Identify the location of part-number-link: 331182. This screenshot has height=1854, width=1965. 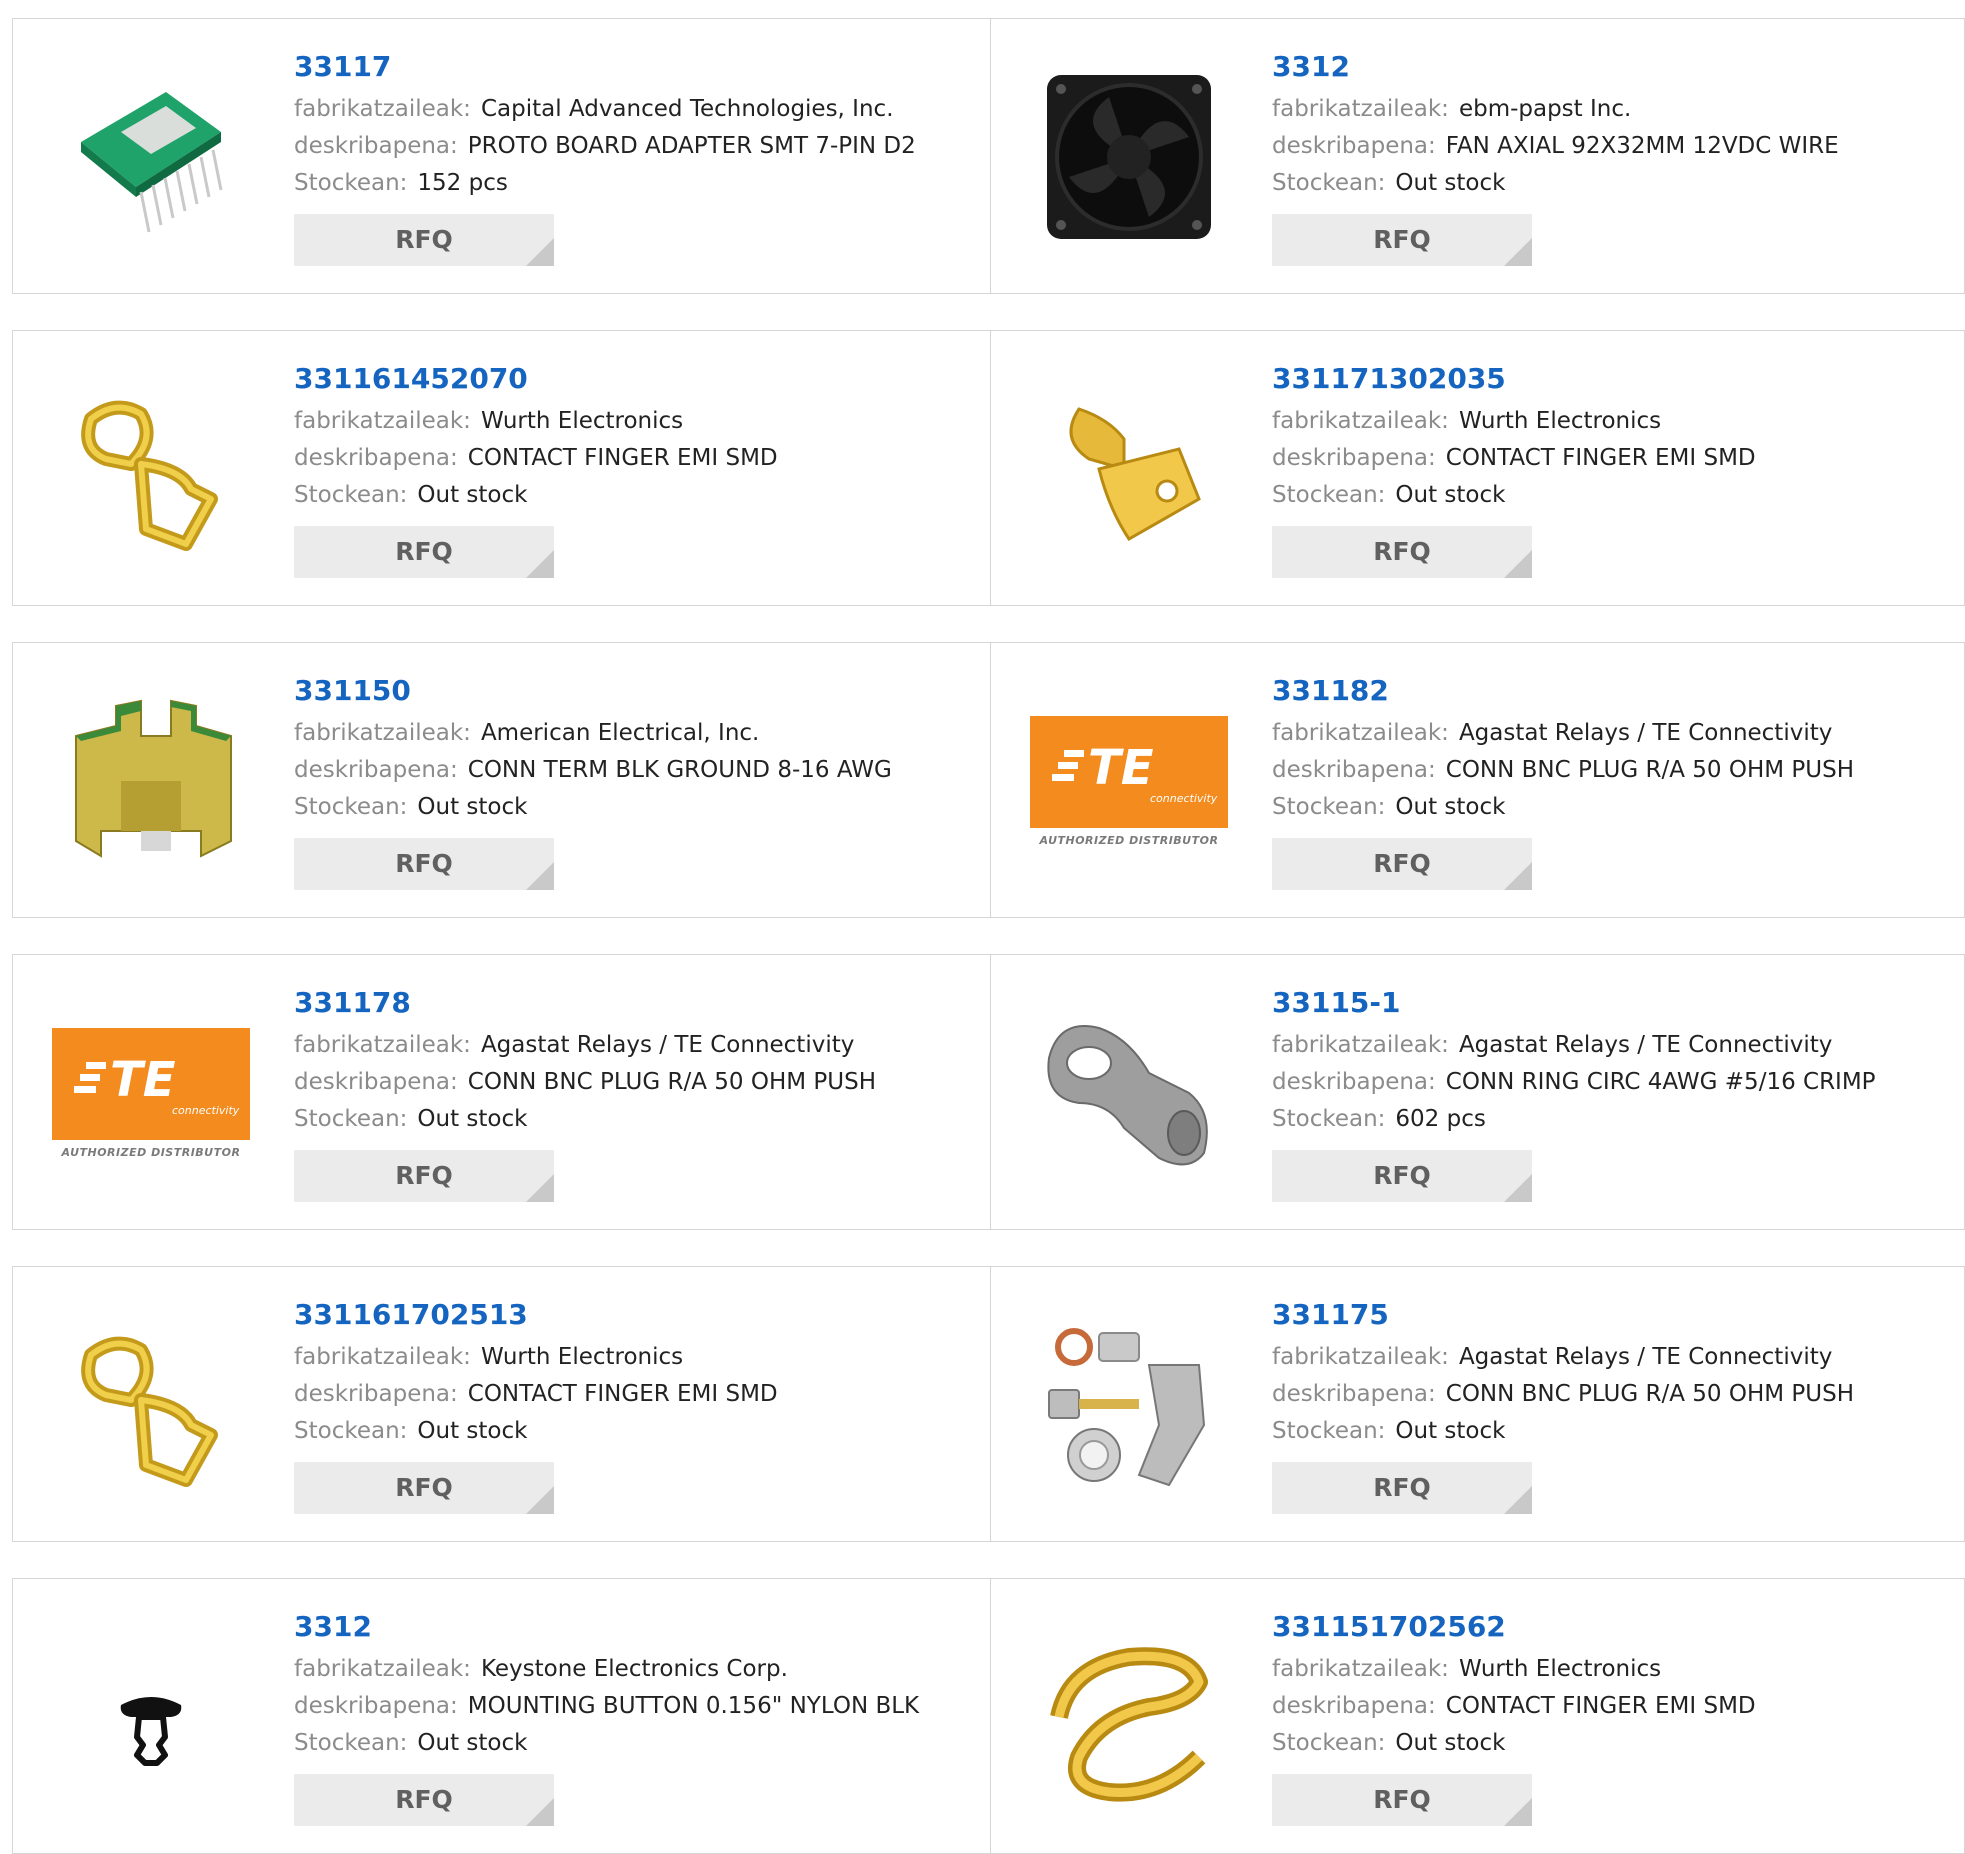
(1613, 691).